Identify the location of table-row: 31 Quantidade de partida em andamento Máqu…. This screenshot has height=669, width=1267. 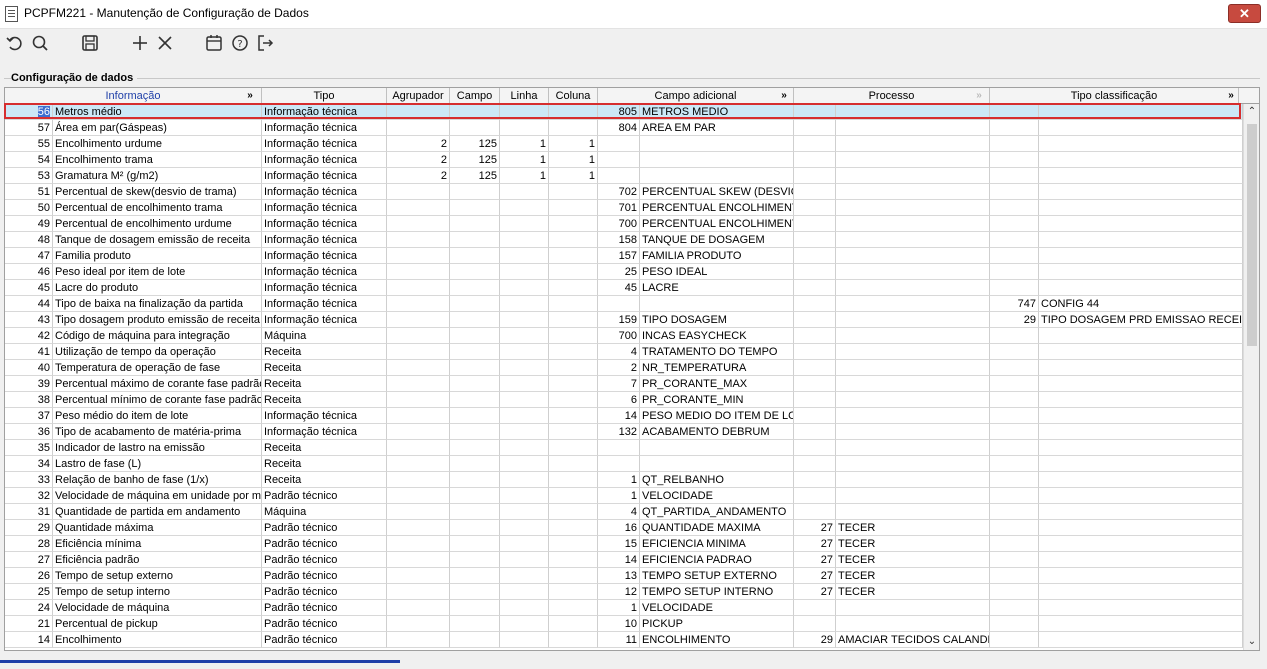
(624, 512).